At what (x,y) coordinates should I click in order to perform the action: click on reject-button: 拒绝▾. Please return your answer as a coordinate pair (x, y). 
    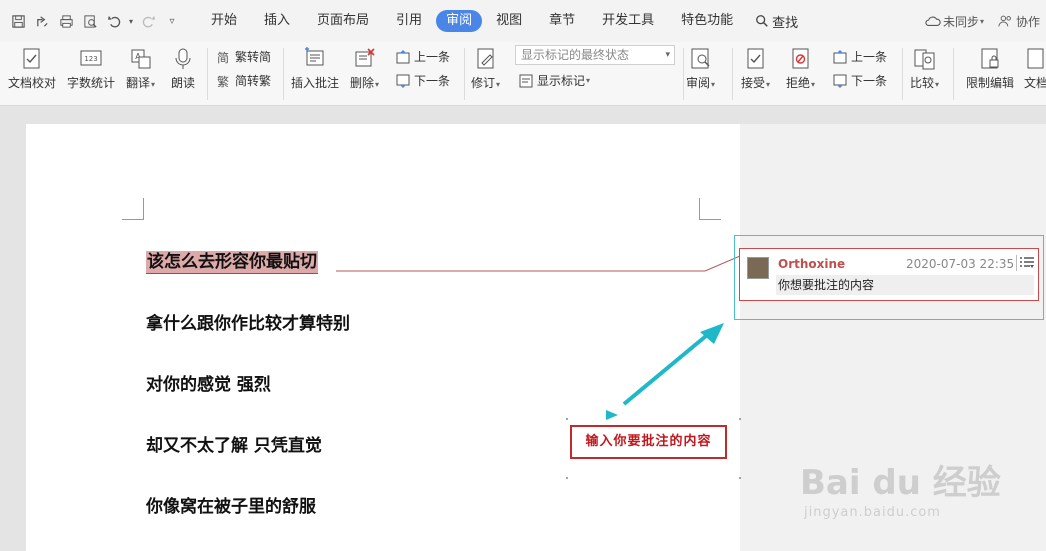
    Looking at the image, I should click on (800, 66).